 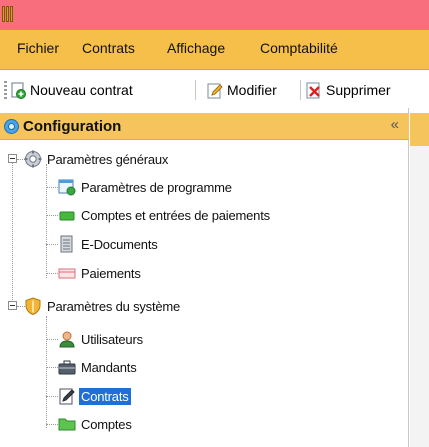 I want to click on collapse-system-toggle, so click(x=12, y=305).